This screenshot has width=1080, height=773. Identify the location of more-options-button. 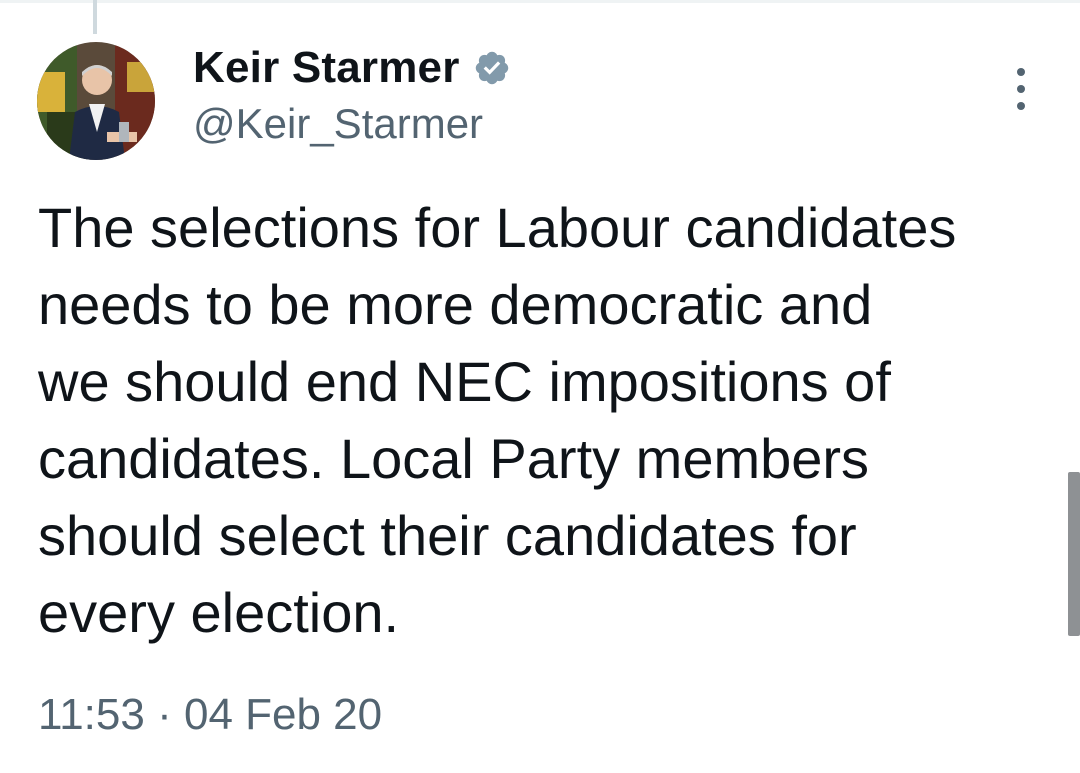
(1021, 89).